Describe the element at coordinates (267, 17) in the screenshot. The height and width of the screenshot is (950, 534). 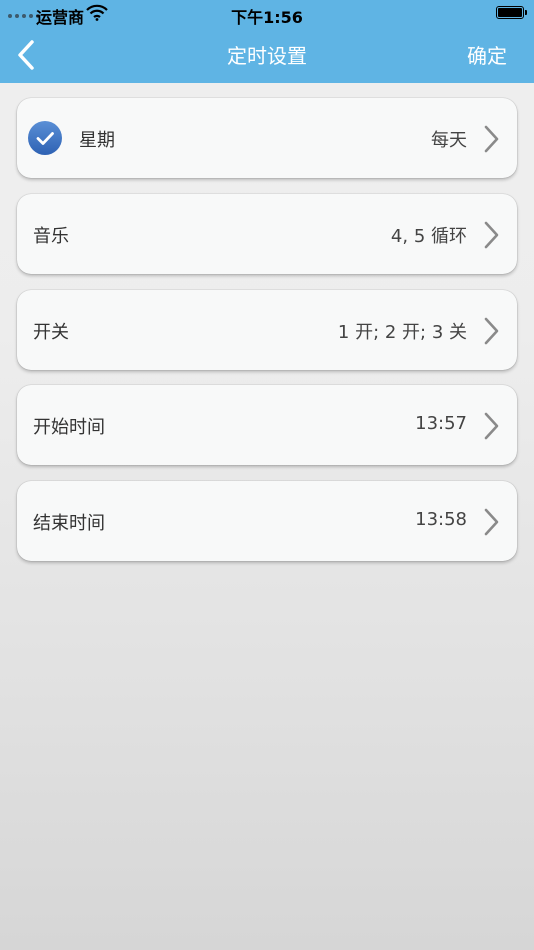
I see `status-time: 下午1:56` at that location.